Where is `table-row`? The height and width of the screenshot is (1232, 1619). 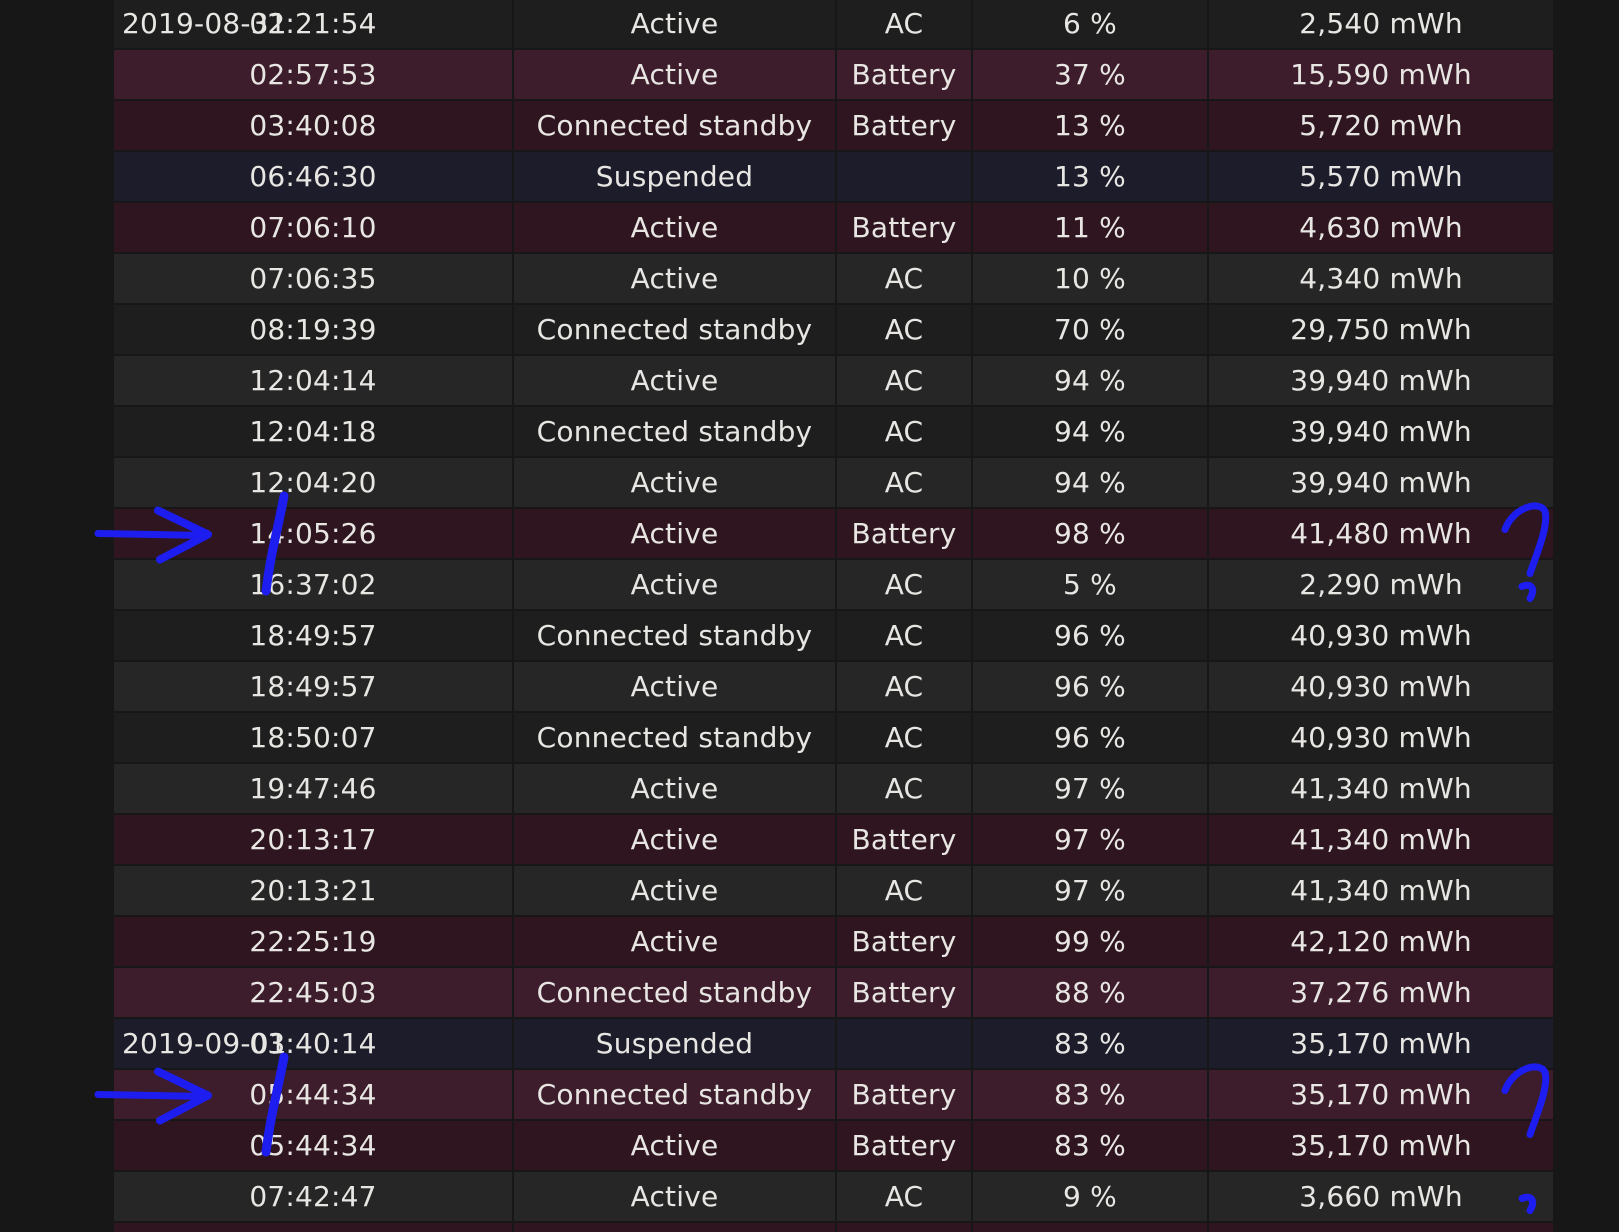 table-row is located at coordinates (833, 1227).